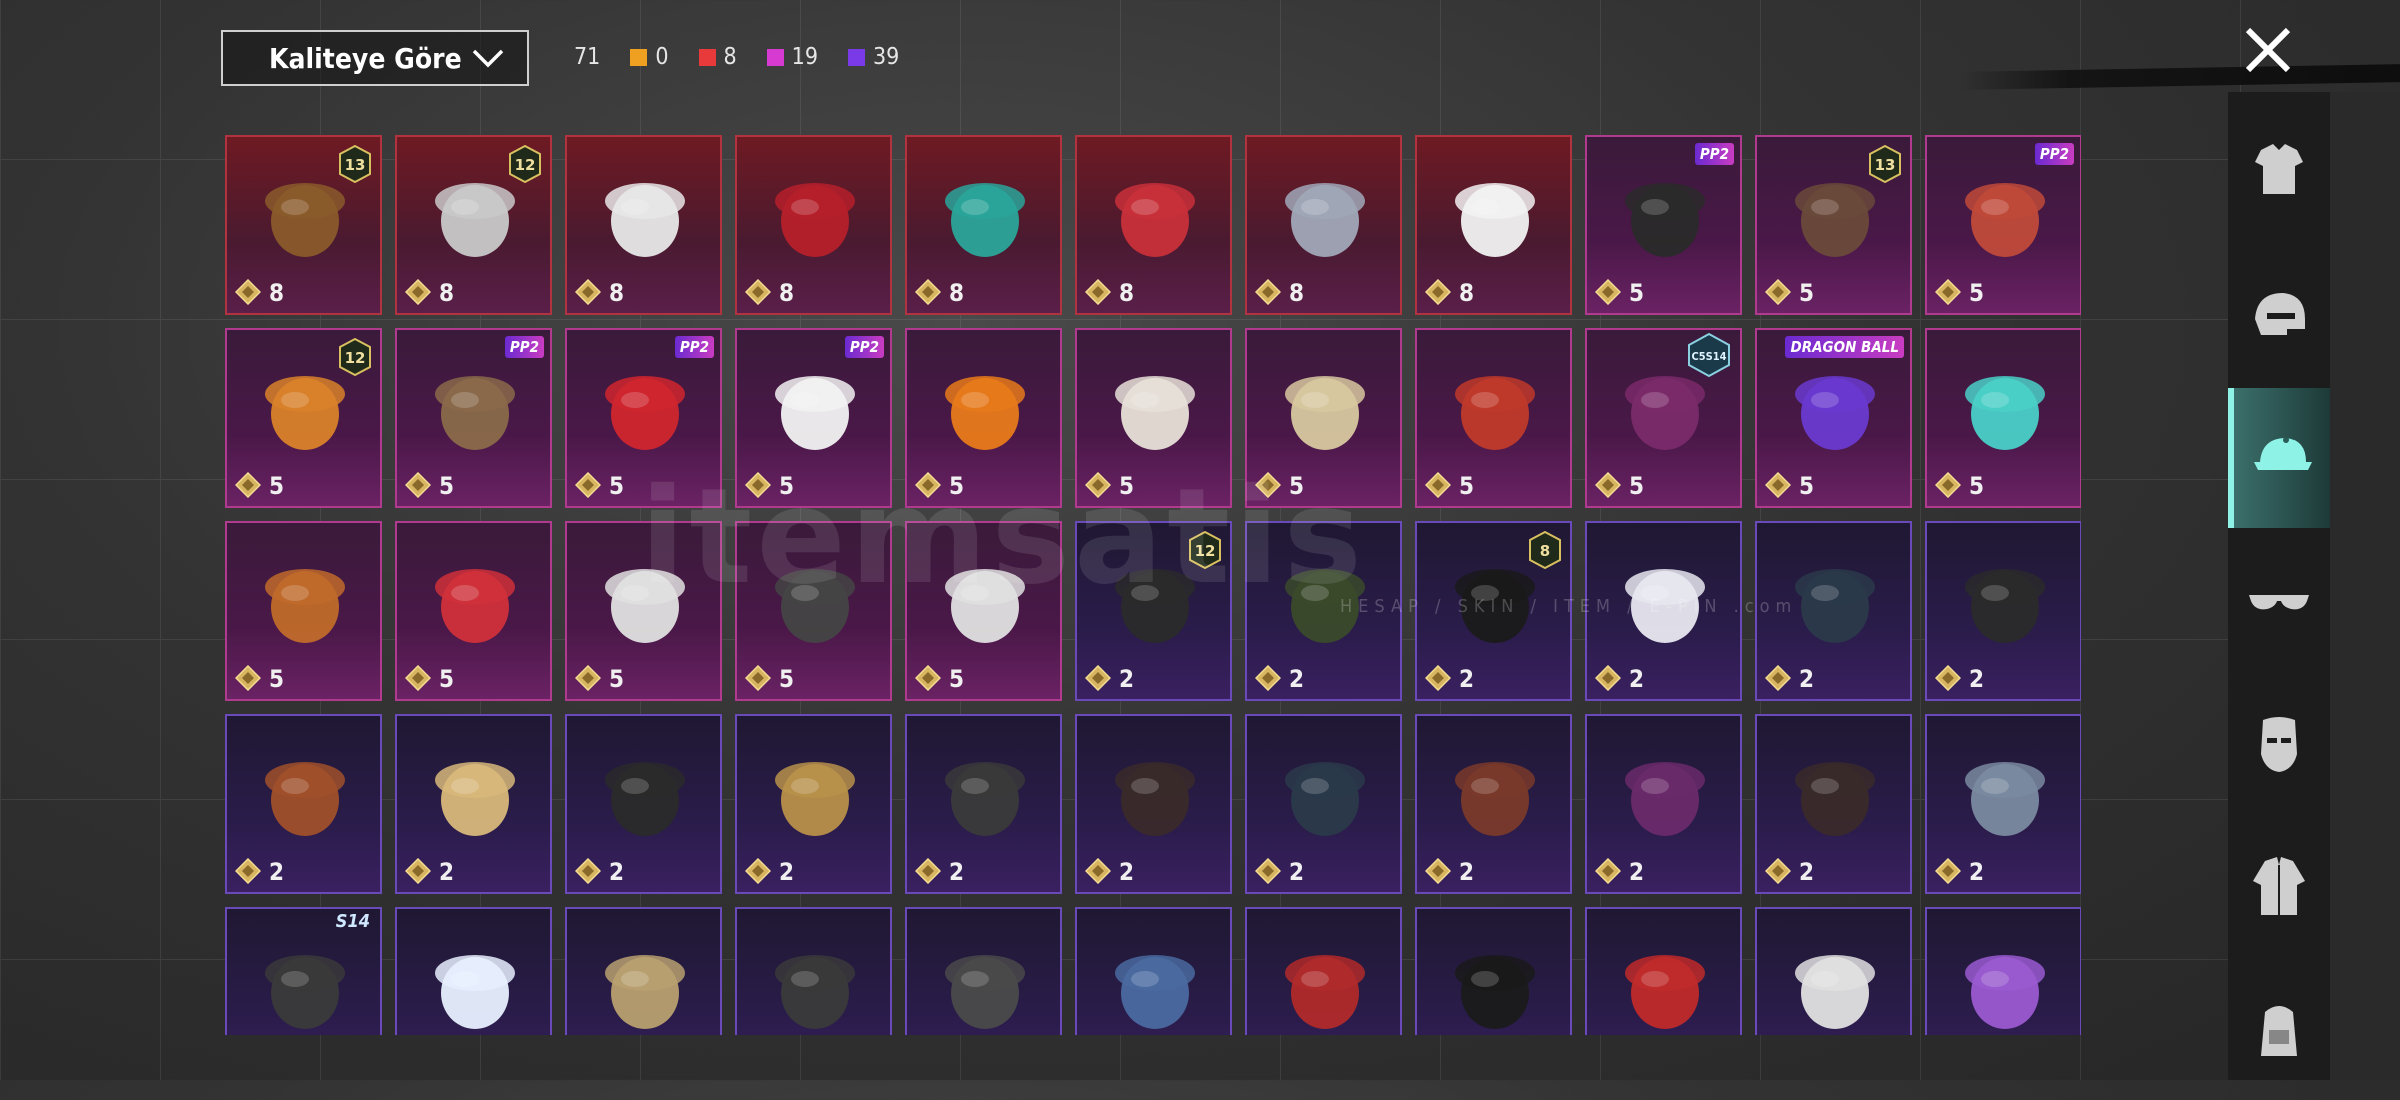 This screenshot has width=2400, height=1100. What do you see at coordinates (375, 58) in the screenshot?
I see `sort-dropdown: Kaliteye Göre` at bounding box center [375, 58].